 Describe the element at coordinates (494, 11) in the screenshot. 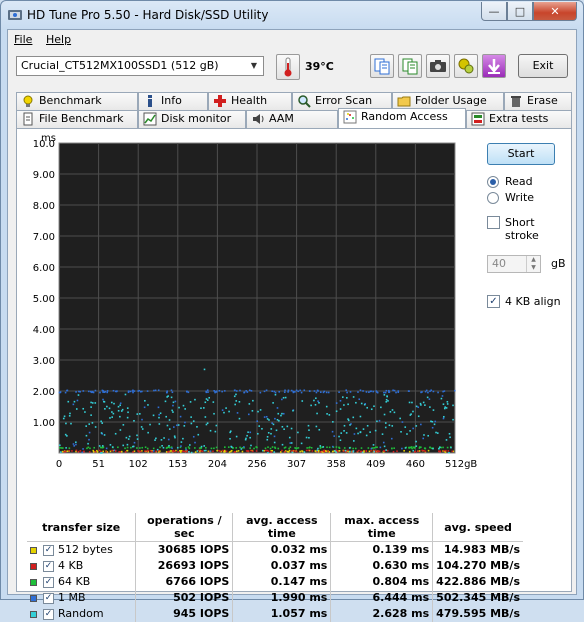

I see `minimize-button: —` at that location.